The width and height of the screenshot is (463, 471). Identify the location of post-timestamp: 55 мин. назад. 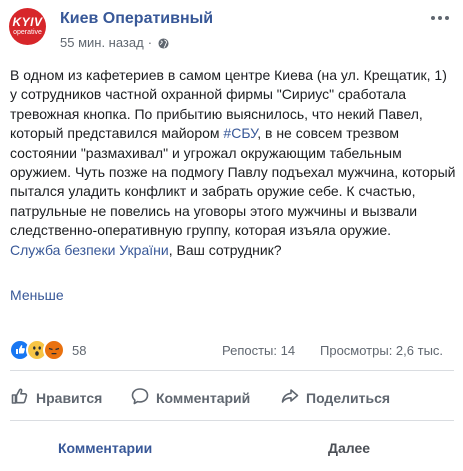
(102, 42).